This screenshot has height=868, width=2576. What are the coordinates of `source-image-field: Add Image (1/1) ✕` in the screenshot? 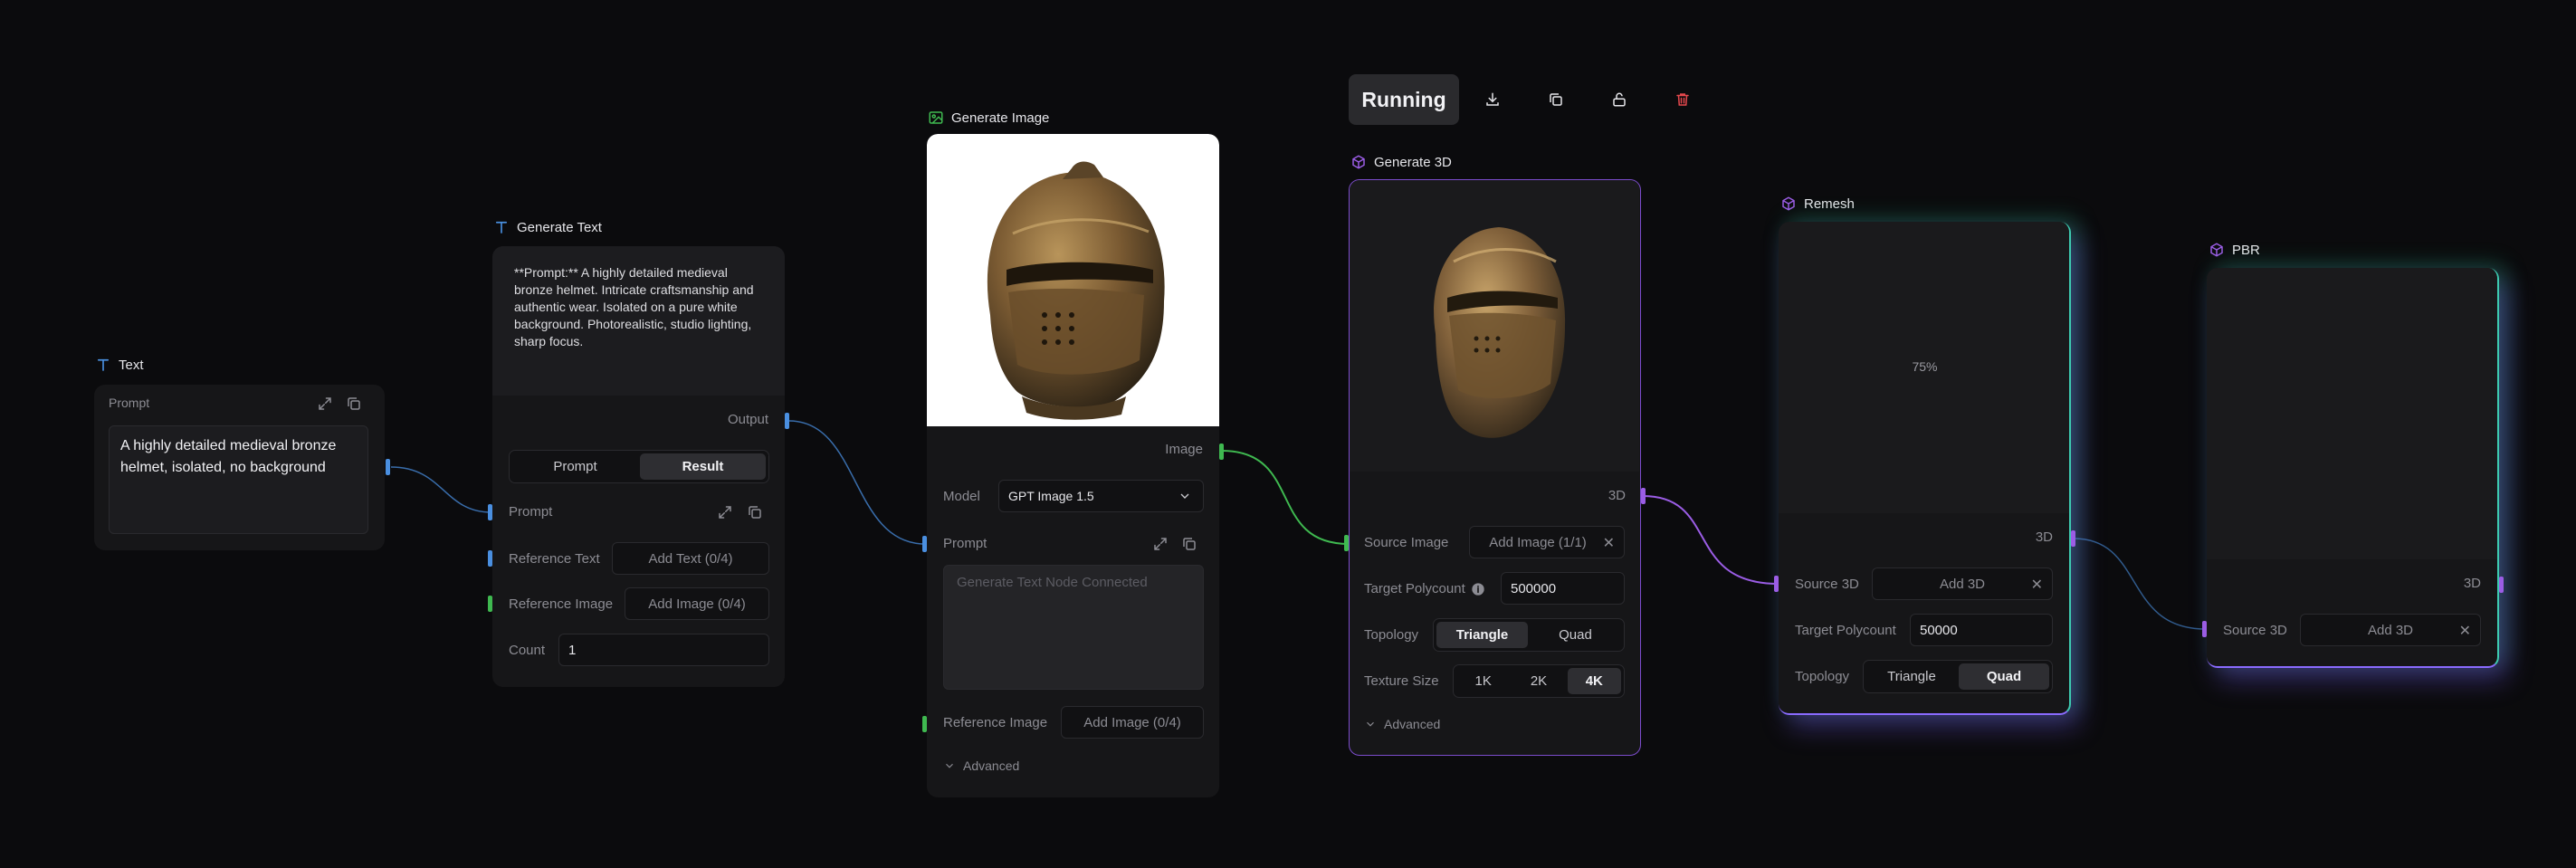 It's located at (1547, 542).